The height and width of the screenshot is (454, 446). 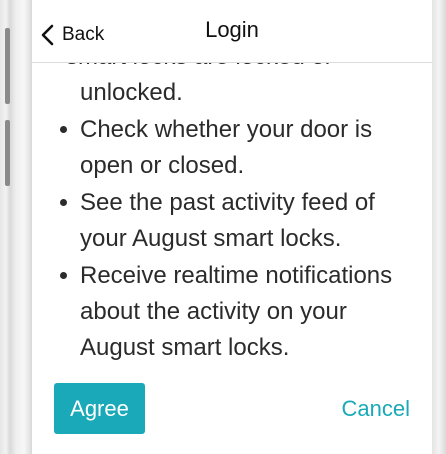 What do you see at coordinates (227, 202) in the screenshot?
I see `list-item-text: See the past activity feed of` at bounding box center [227, 202].